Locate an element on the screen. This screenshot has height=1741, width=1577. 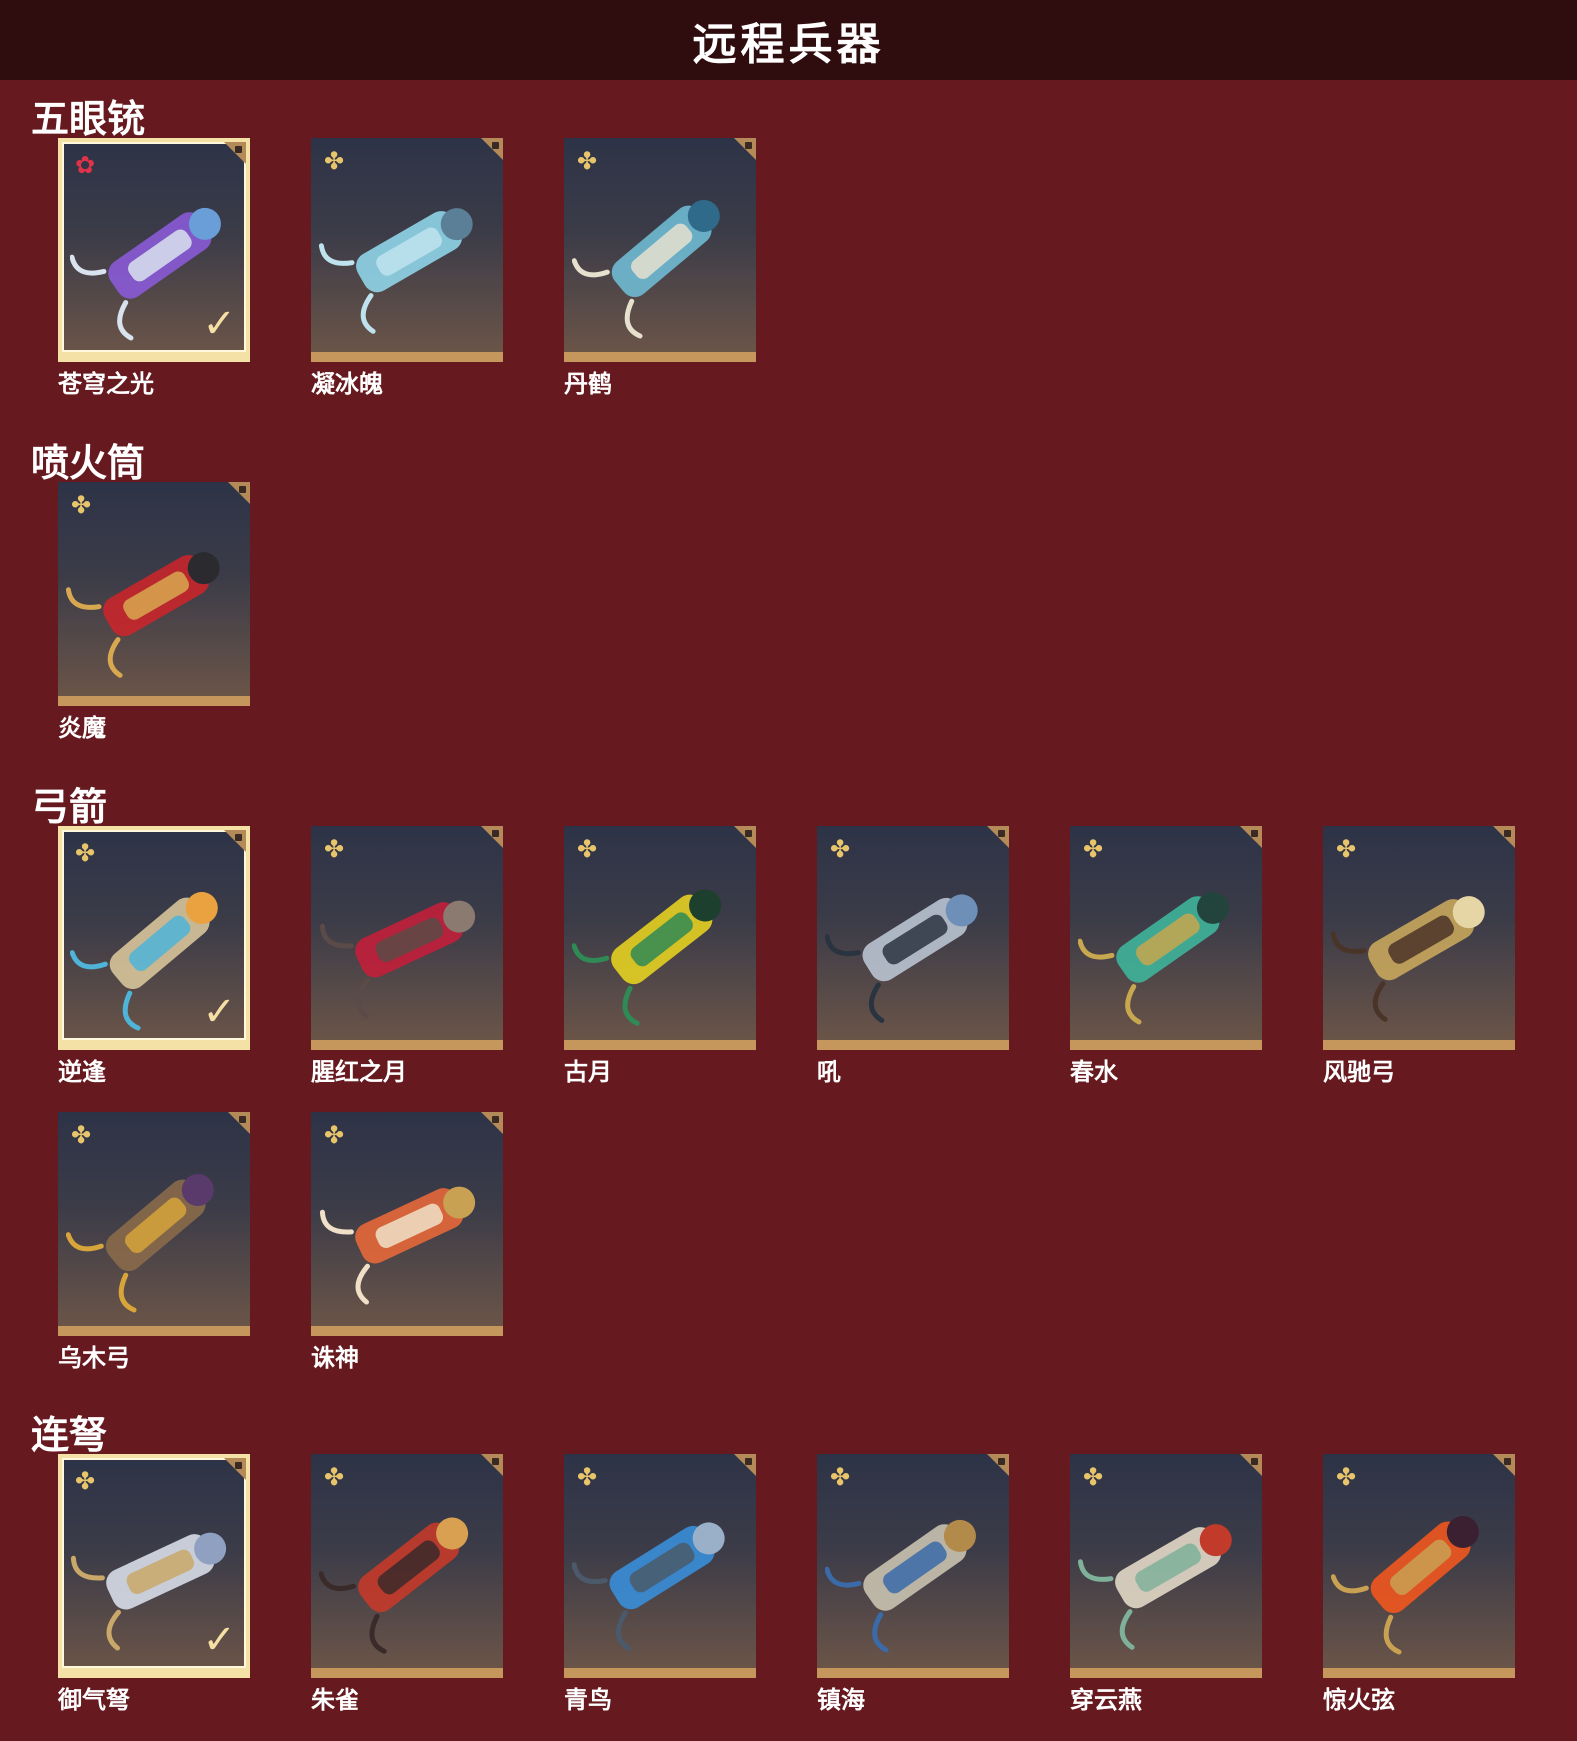
weapon-card: ✤ 惊火弦 is located at coordinates (1419, 1584).